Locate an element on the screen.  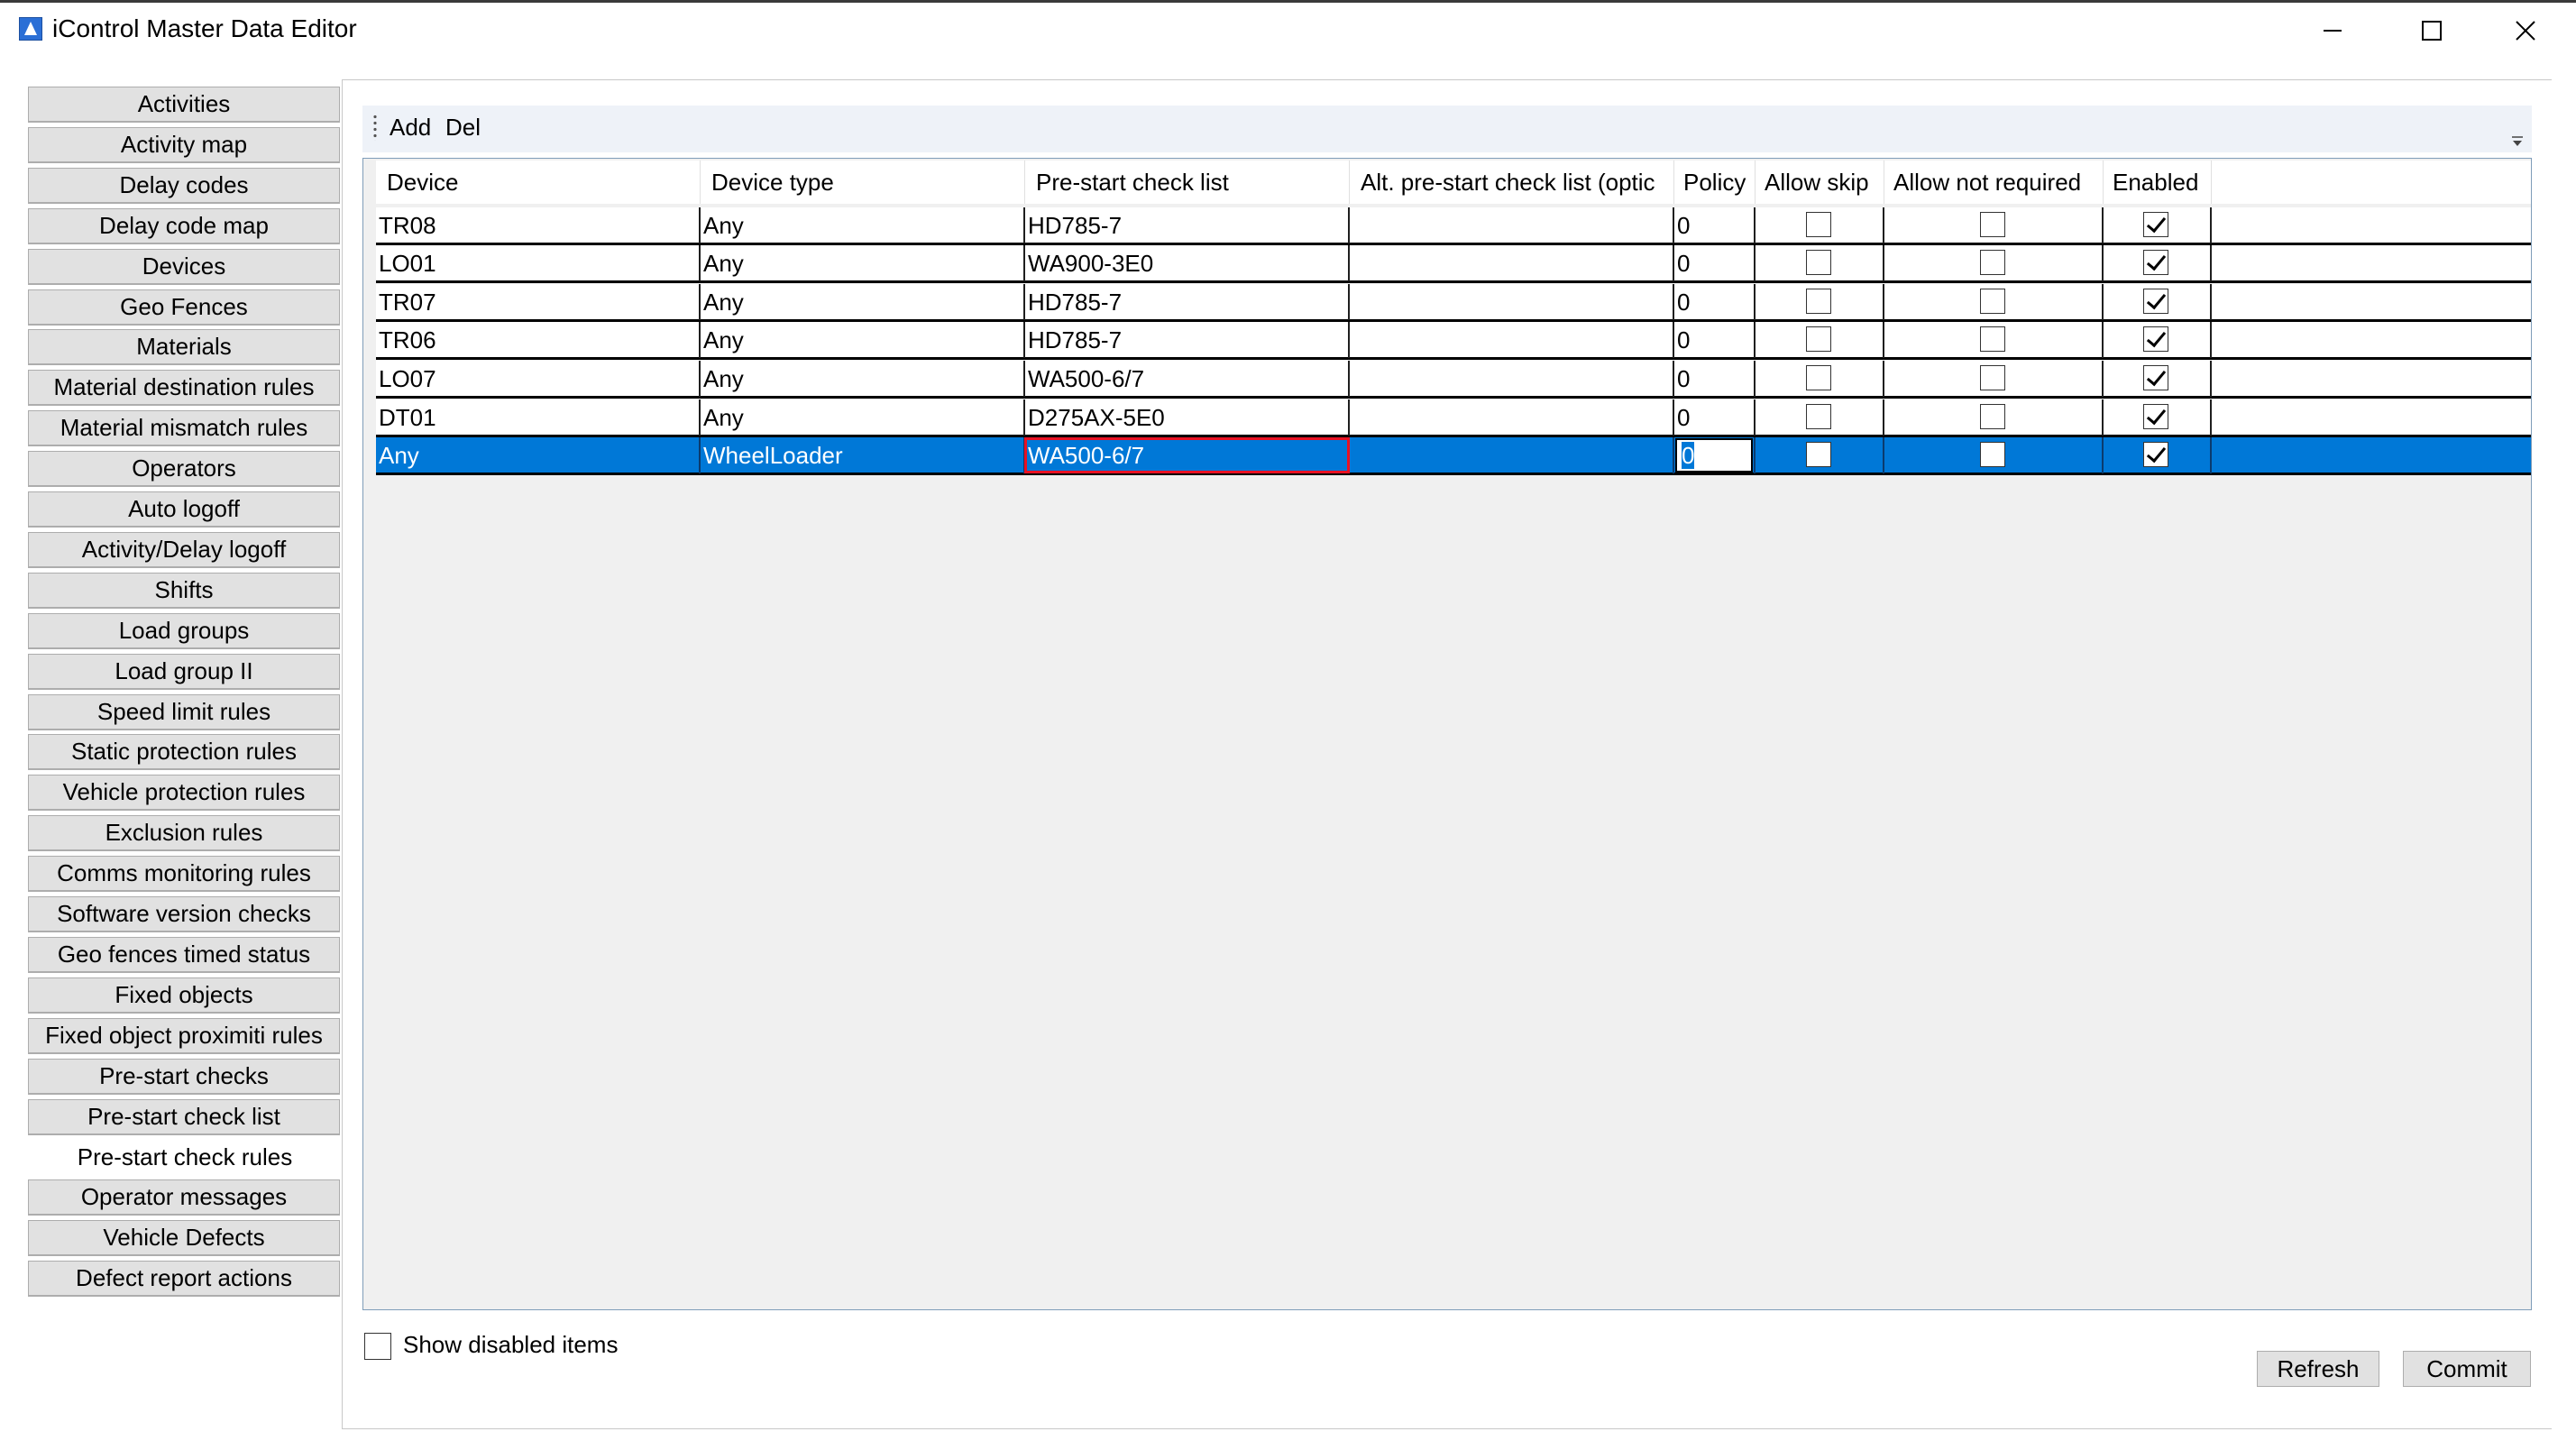
sidebar-item-operator-messages: Operator messages is located at coordinates (184, 1197).